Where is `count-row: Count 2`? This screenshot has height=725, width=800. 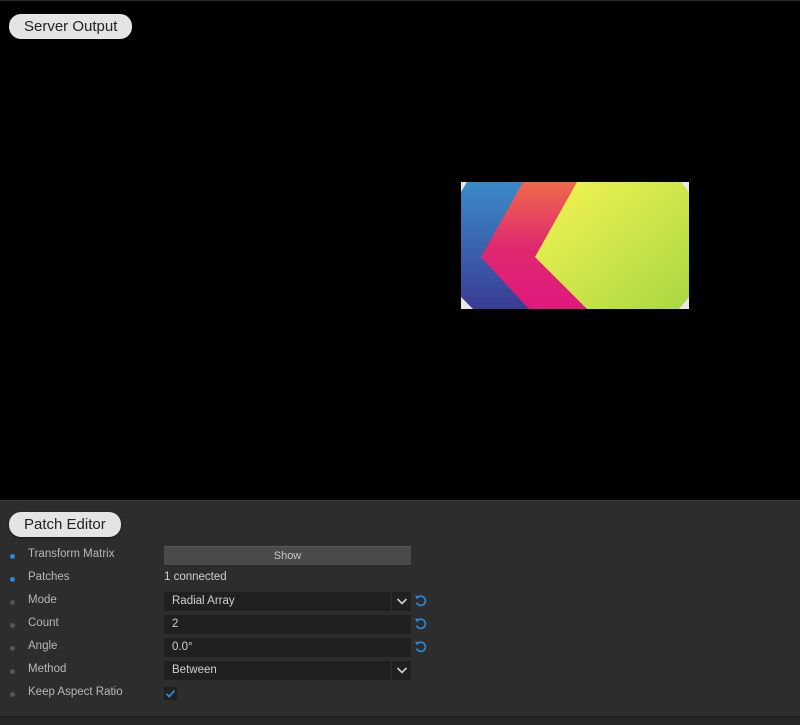 count-row: Count 2 is located at coordinates (400, 625).